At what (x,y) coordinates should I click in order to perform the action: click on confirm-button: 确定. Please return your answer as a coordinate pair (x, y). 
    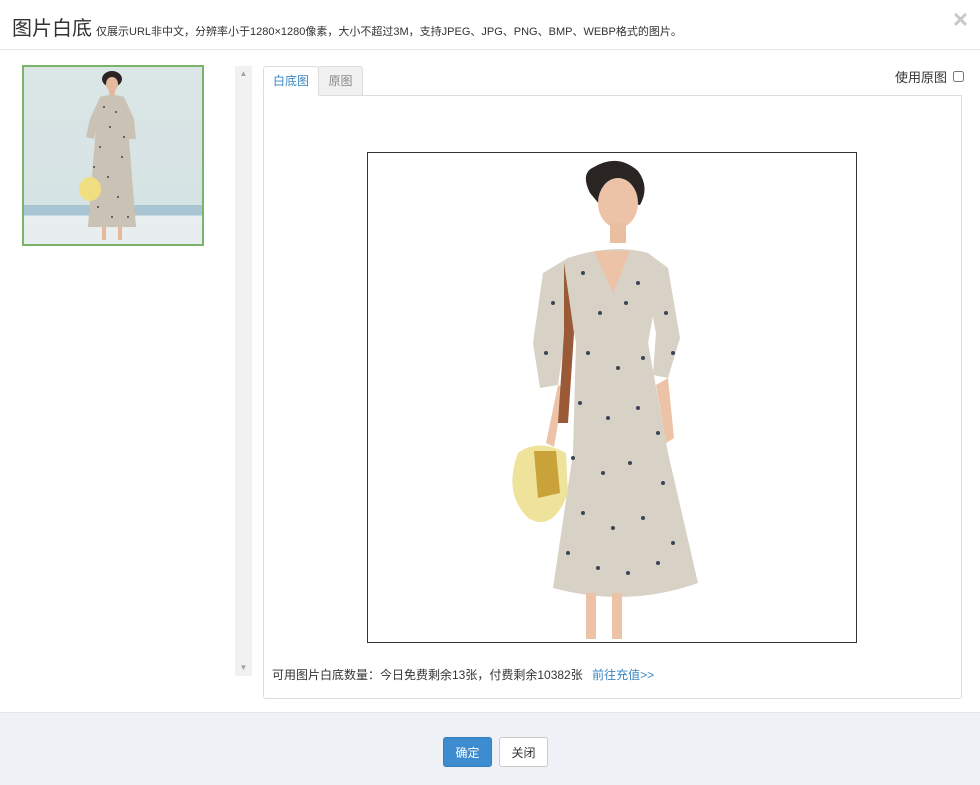
    Looking at the image, I should click on (467, 752).